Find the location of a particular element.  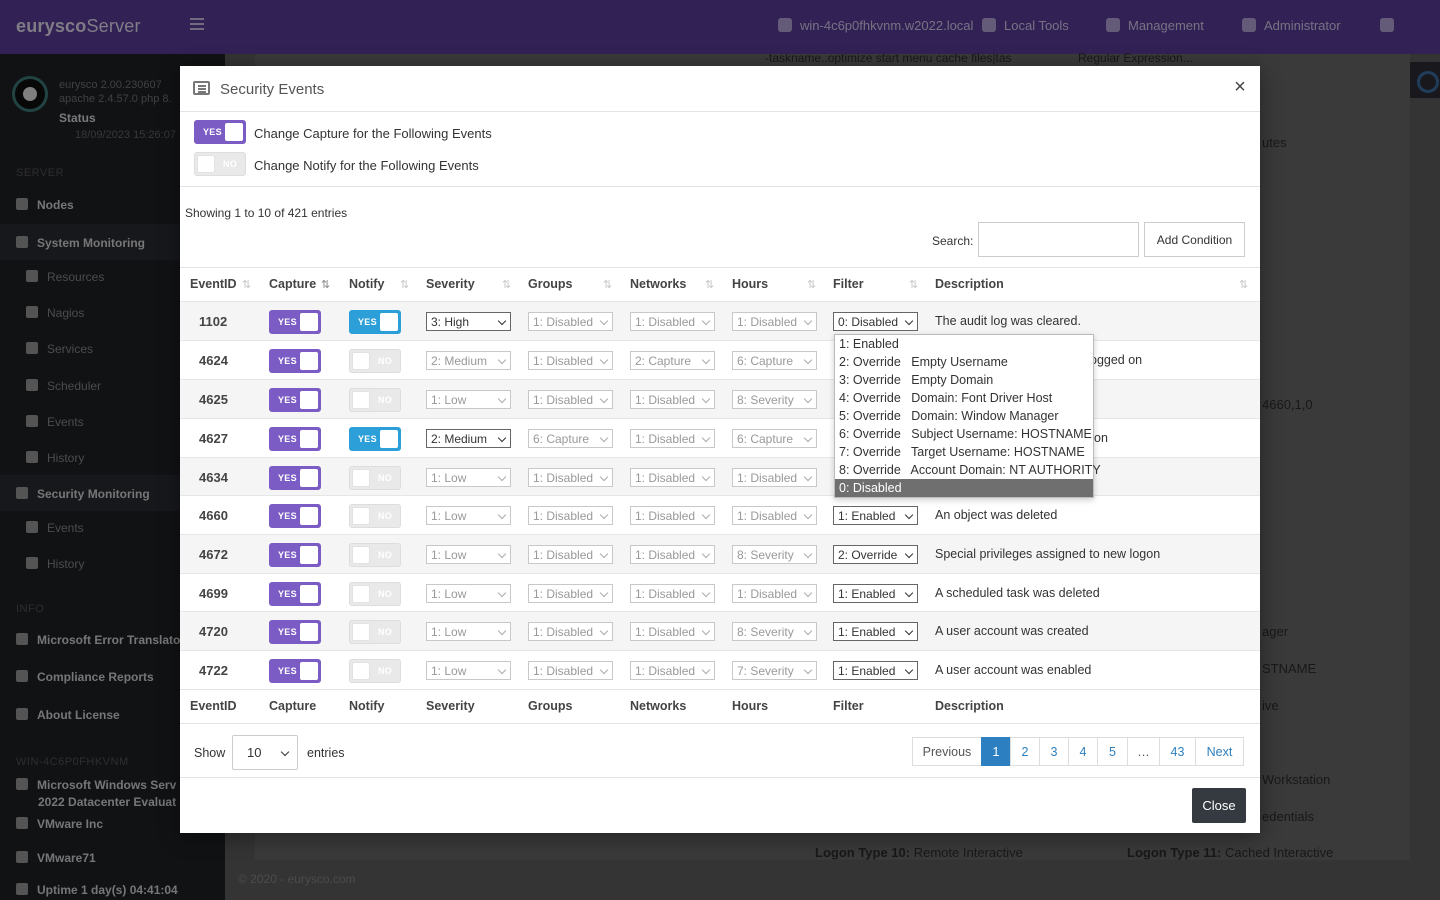

col-filter: Filter is located at coordinates (848, 284).